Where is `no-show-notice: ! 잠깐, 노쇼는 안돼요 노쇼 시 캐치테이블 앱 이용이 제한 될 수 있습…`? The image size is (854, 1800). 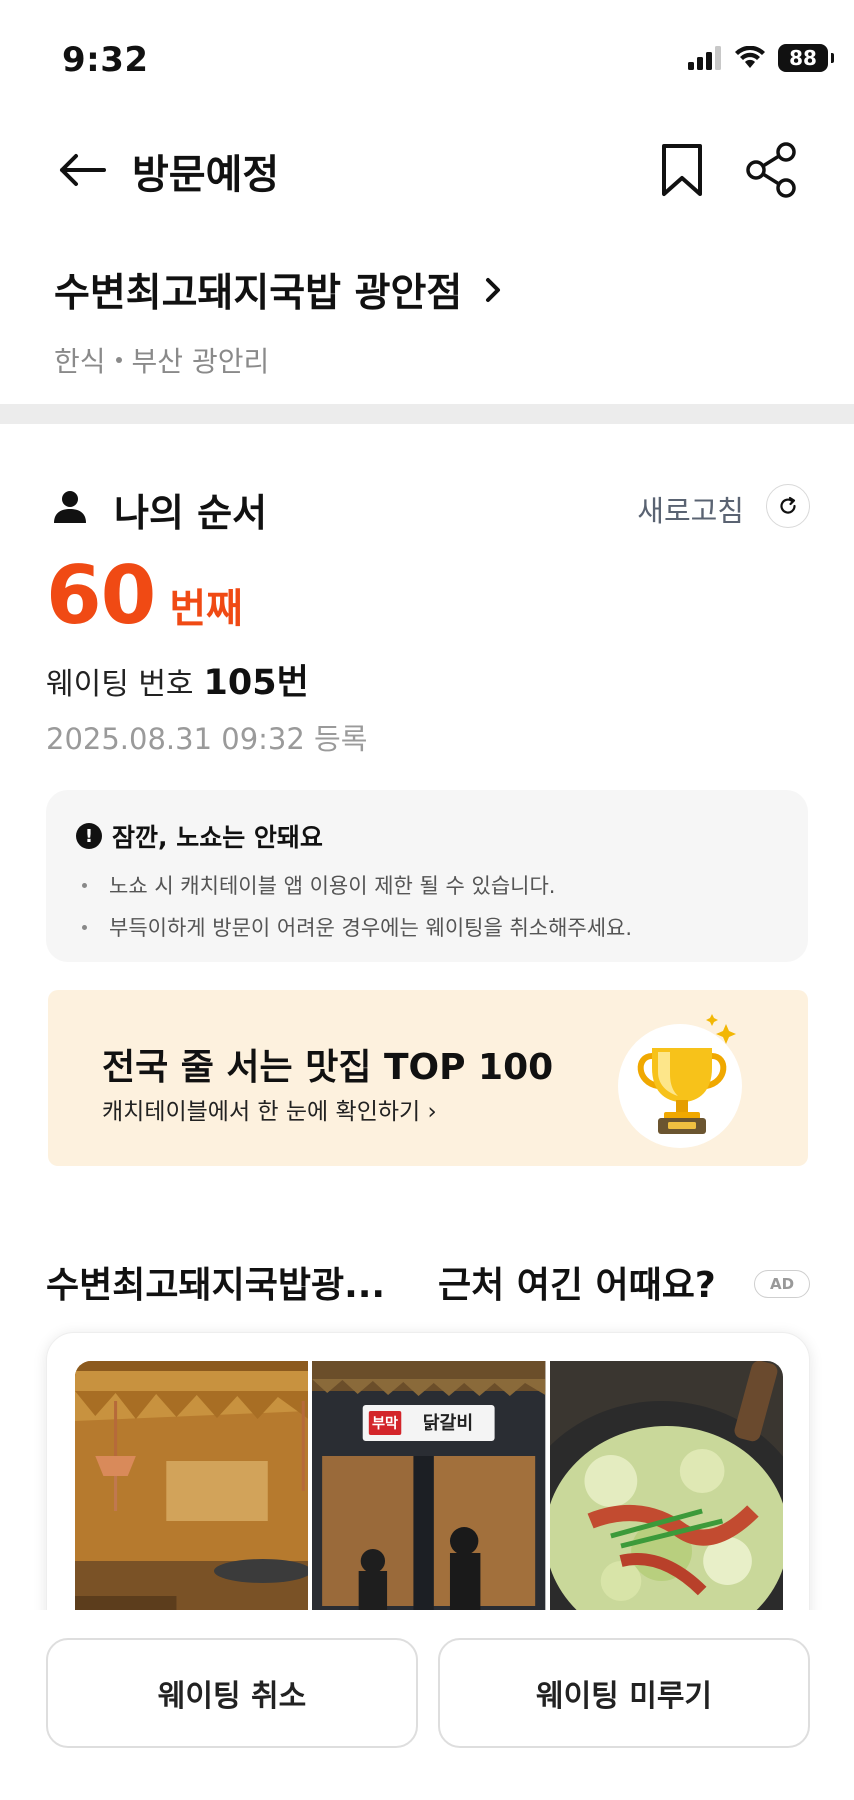
no-show-notice: ! 잠깐, 노쇼는 안돼요 노쇼 시 캐치테이블 앱 이용이 제한 될 수 있습… is located at coordinates (427, 876).